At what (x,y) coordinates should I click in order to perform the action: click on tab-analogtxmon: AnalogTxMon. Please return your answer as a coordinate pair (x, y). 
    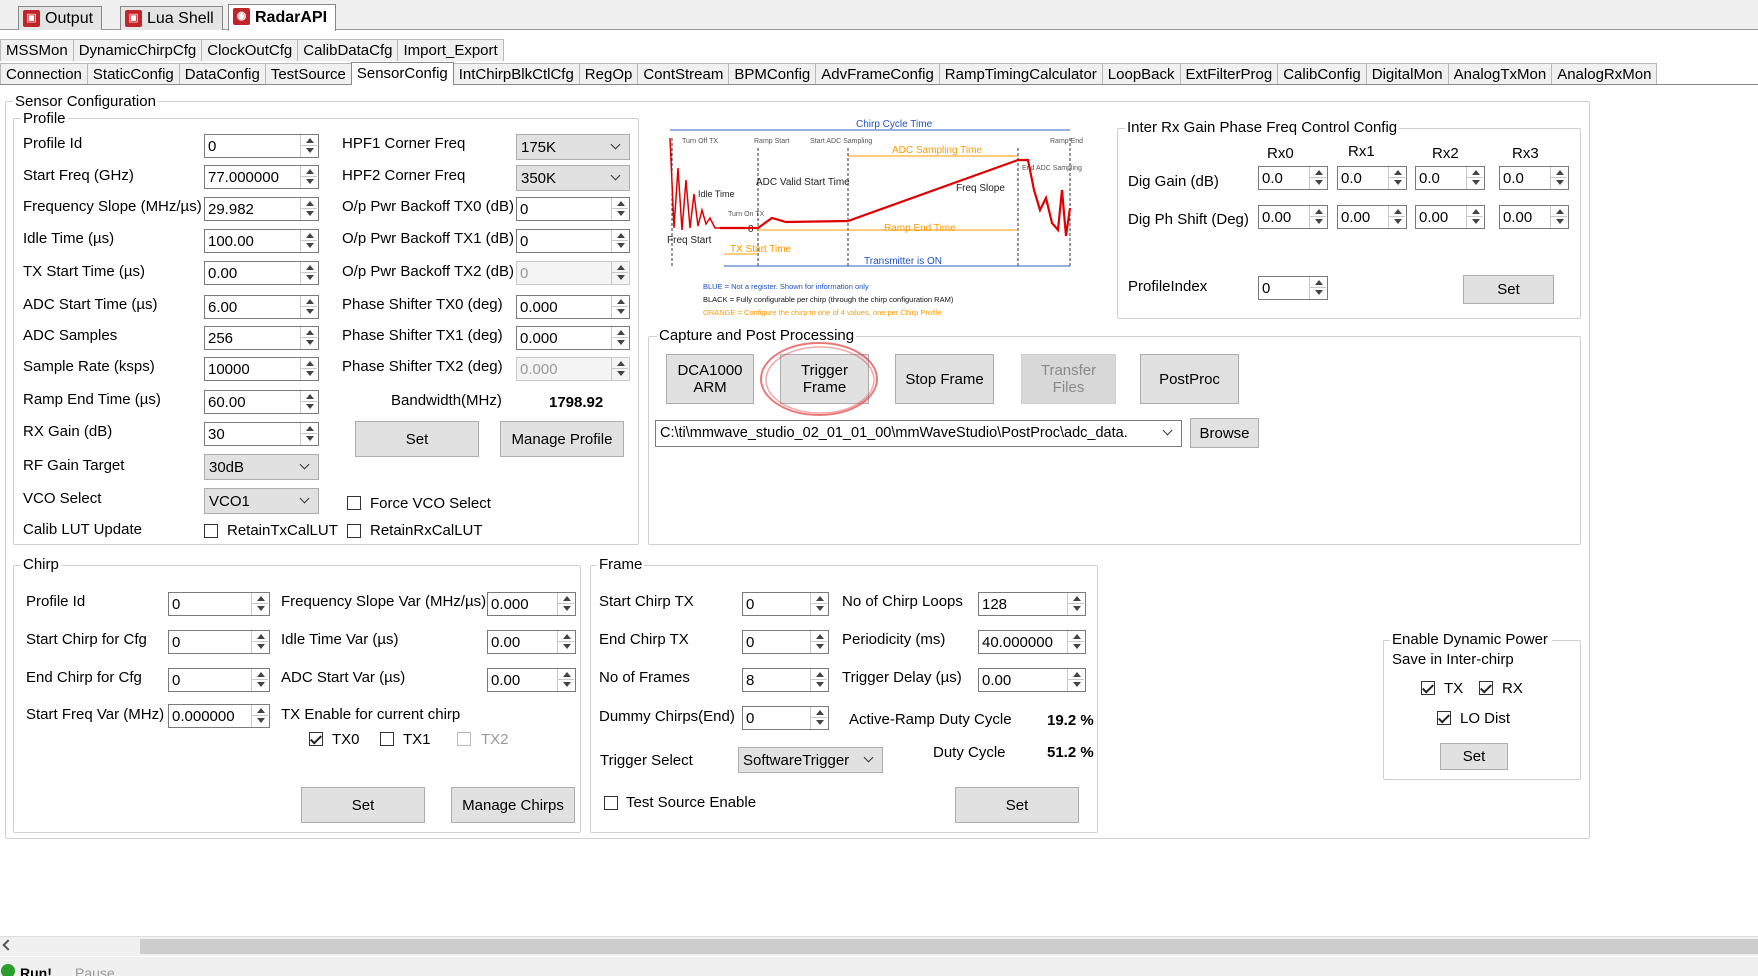
    Looking at the image, I should click on (1500, 73).